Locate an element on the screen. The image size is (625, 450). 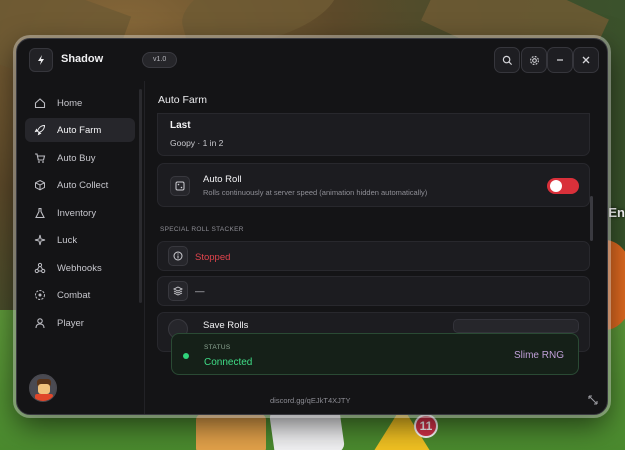
cart-icon is located at coordinates (40, 158).